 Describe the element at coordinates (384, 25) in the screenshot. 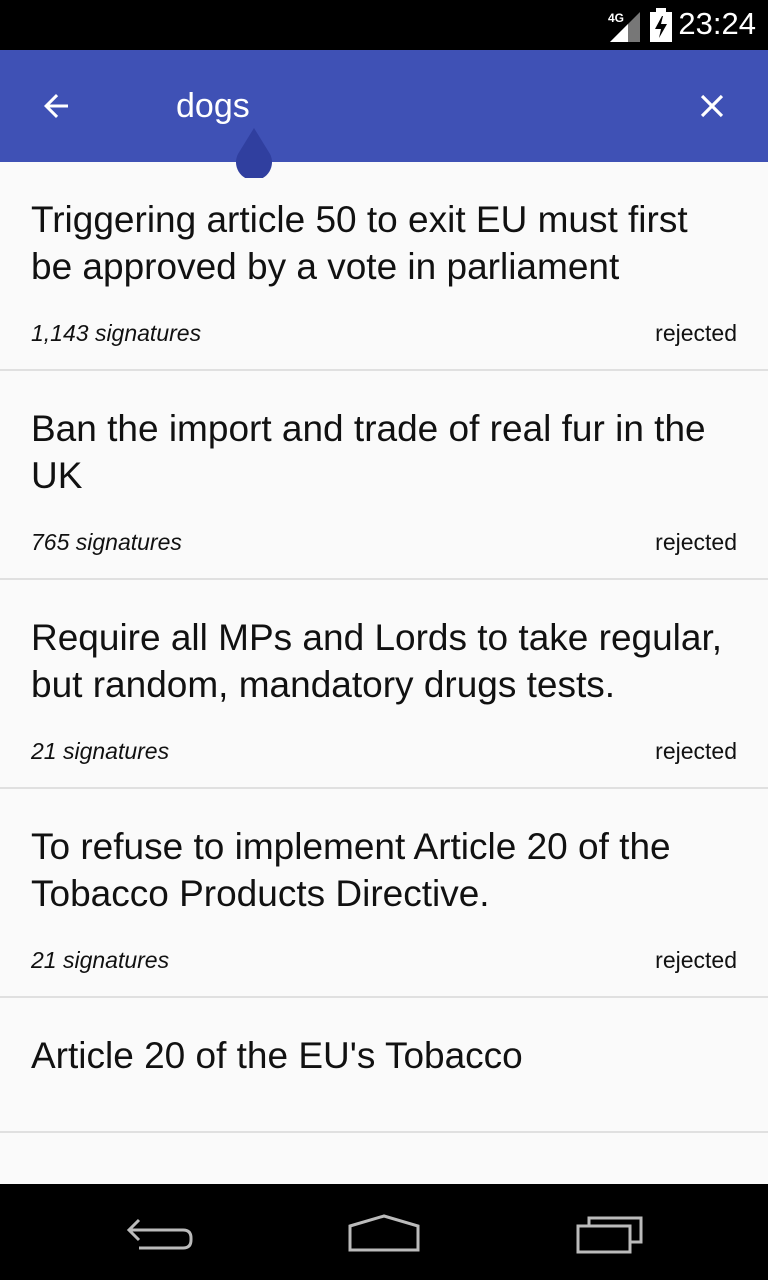

I see `status-bar: 4G 23:24` at that location.